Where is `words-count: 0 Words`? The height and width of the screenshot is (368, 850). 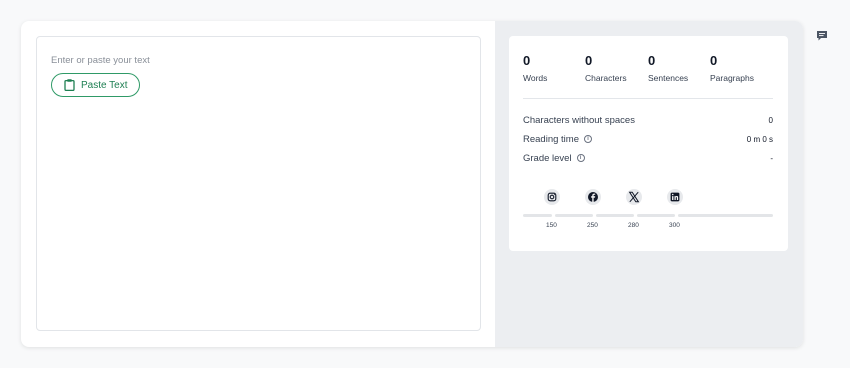 words-count: 0 Words is located at coordinates (535, 68).